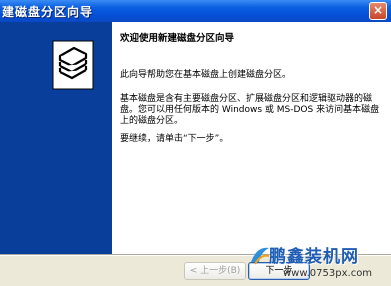  Describe the element at coordinates (48, 12) in the screenshot. I see `window-title: 建磁盘分区向导` at that location.